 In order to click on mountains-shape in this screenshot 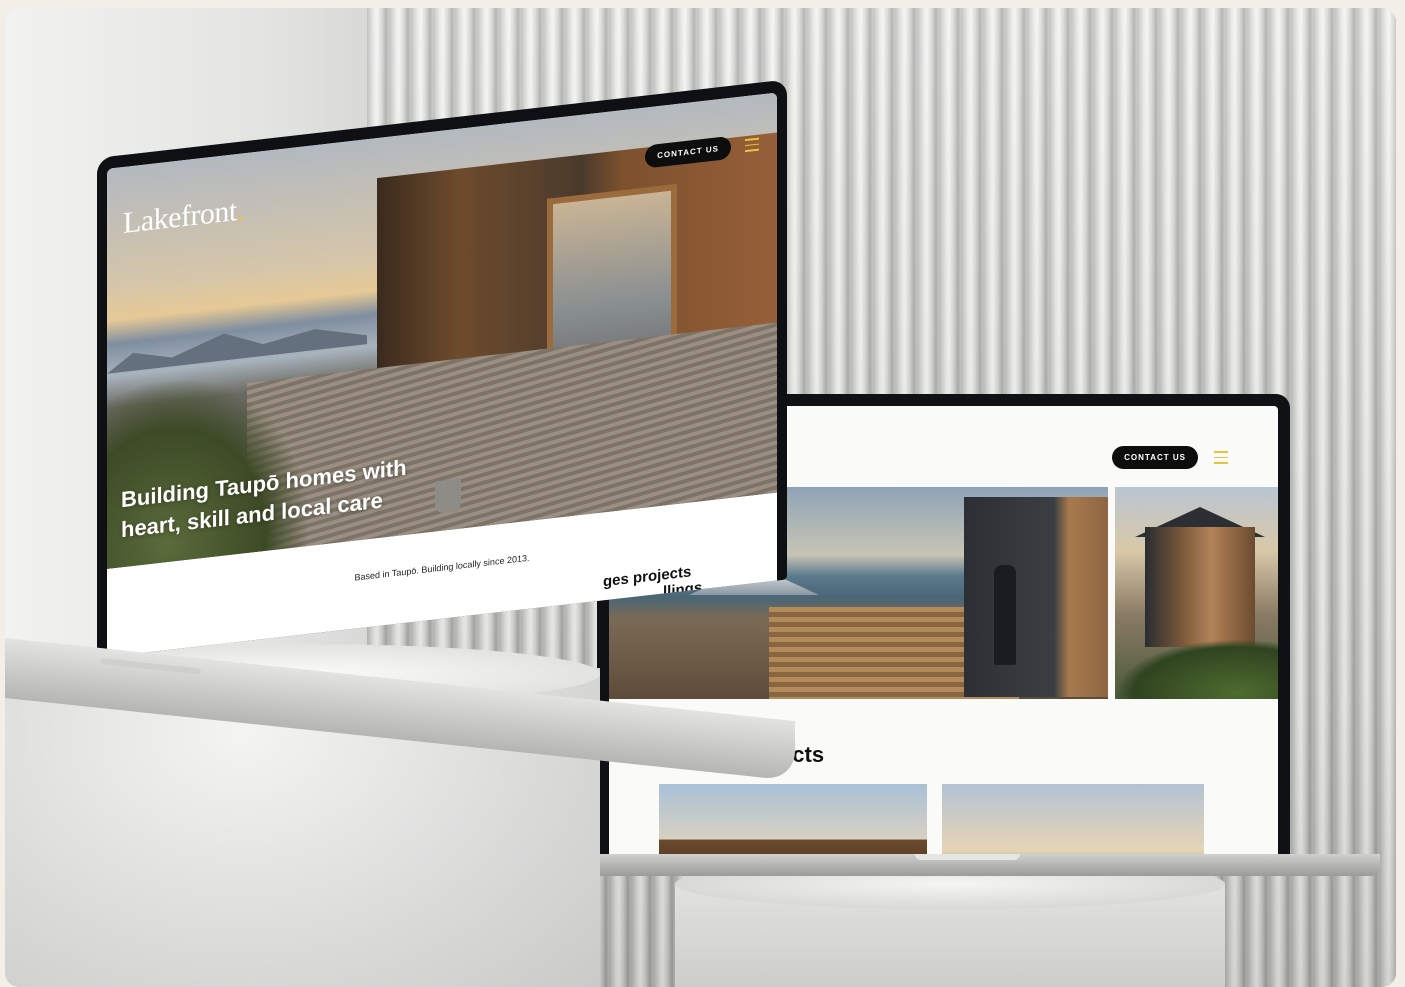, I will do `click(237, 344)`.